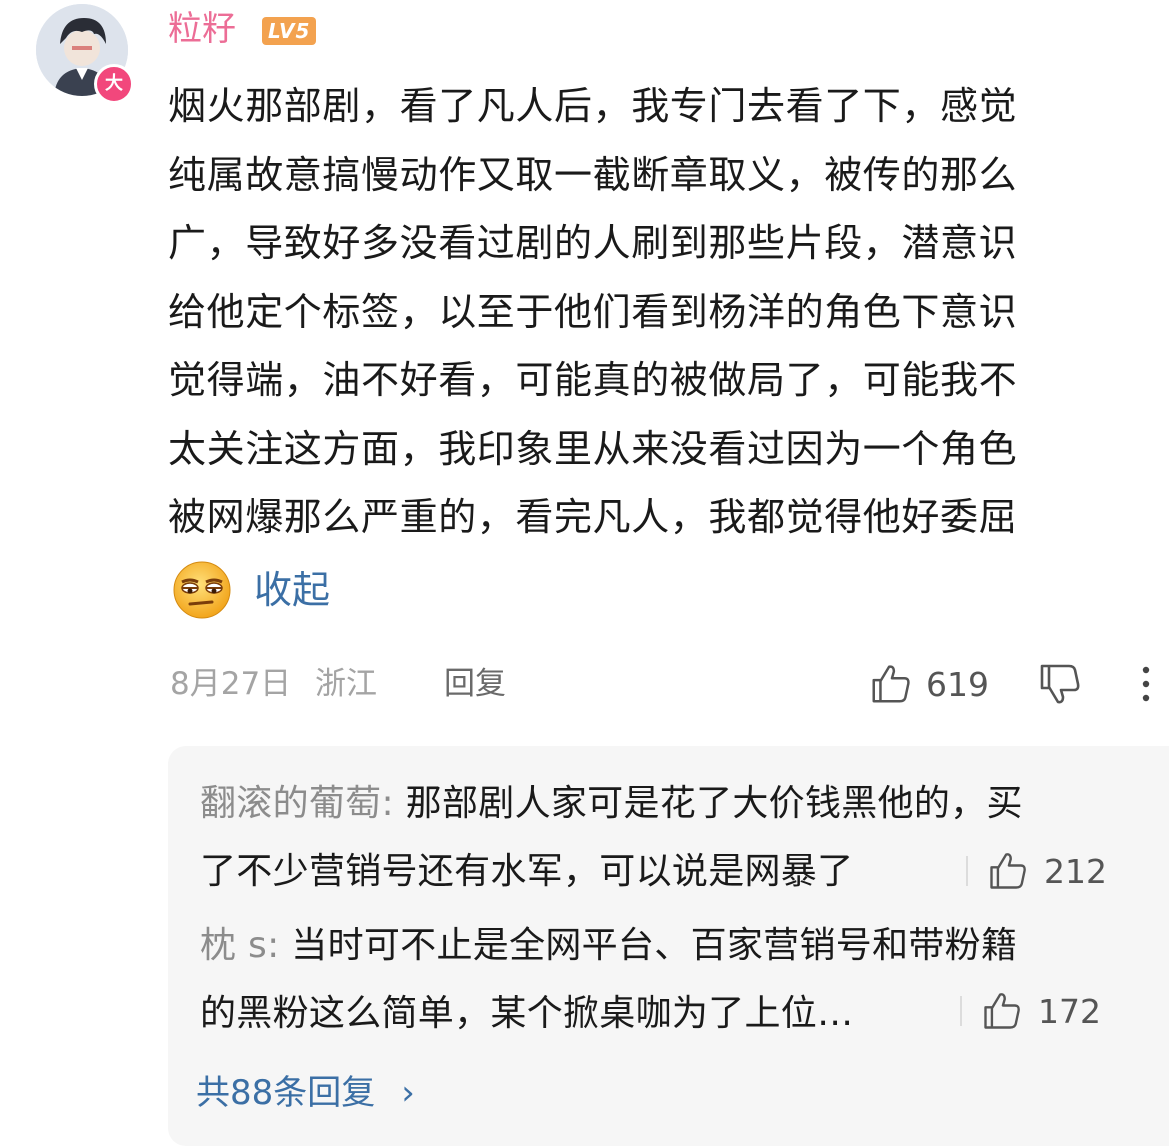 The image size is (1169, 1146). What do you see at coordinates (286, 1093) in the screenshot?
I see `total-replies-label: 共88条回复` at bounding box center [286, 1093].